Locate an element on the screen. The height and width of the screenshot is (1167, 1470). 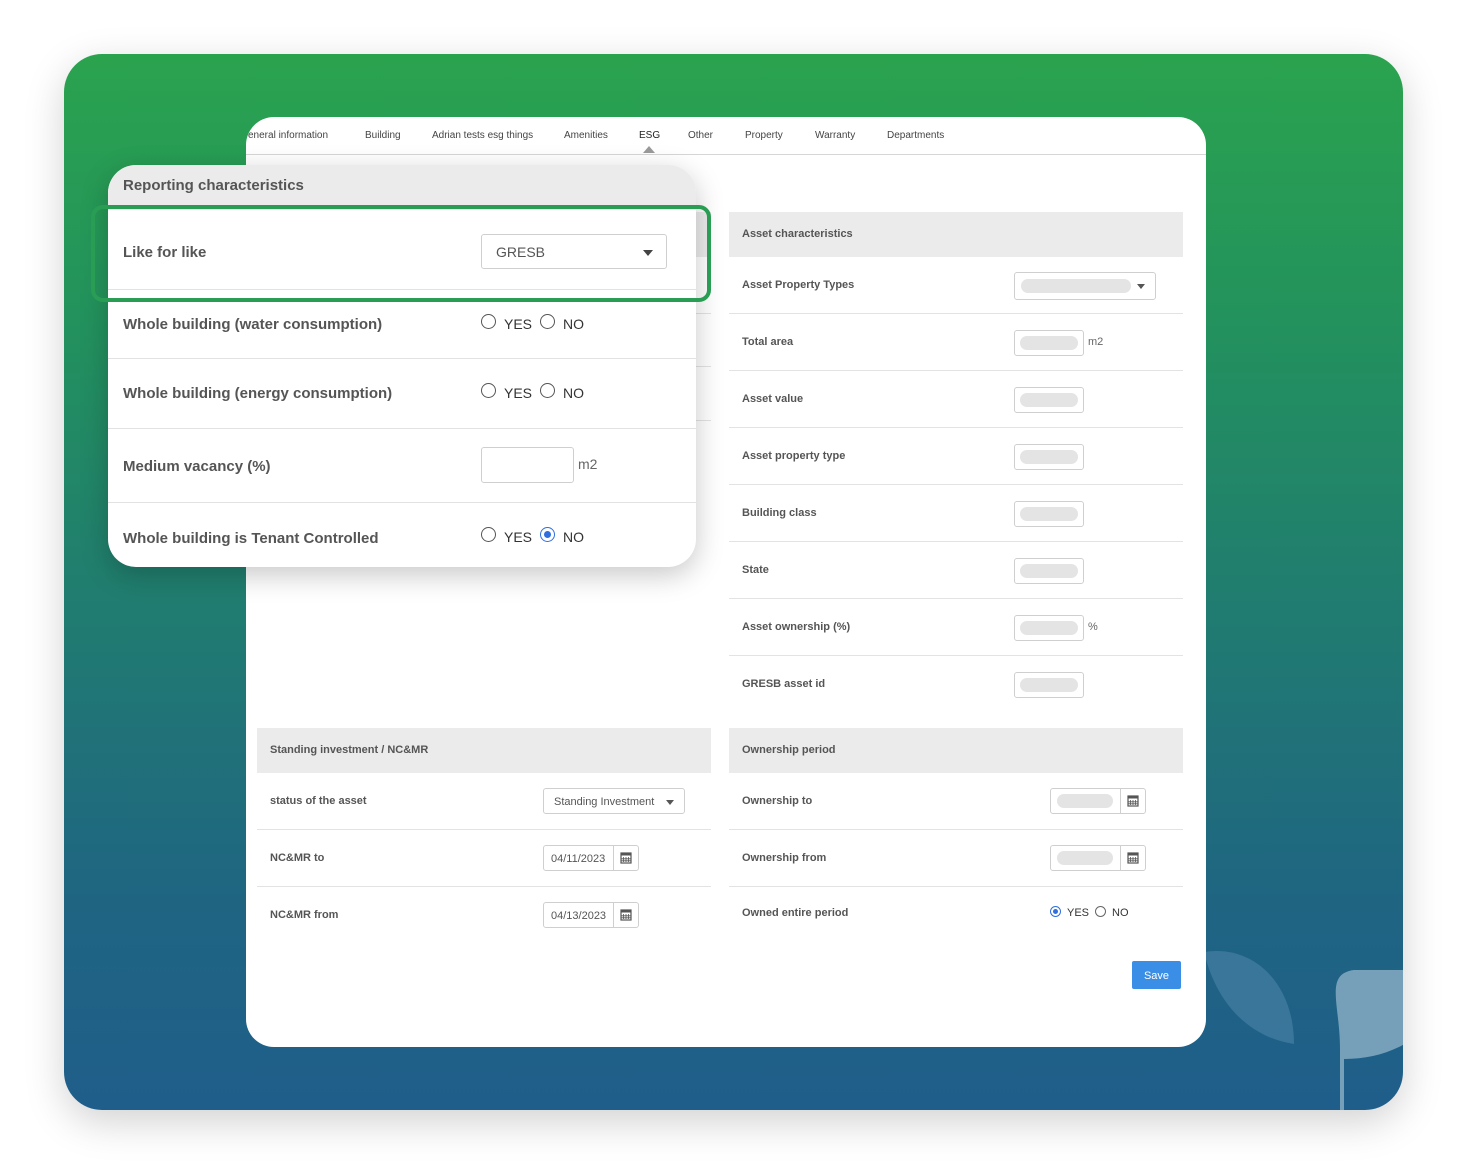
ncmr-to-date-input: 04/11/2023 is located at coordinates (591, 858).